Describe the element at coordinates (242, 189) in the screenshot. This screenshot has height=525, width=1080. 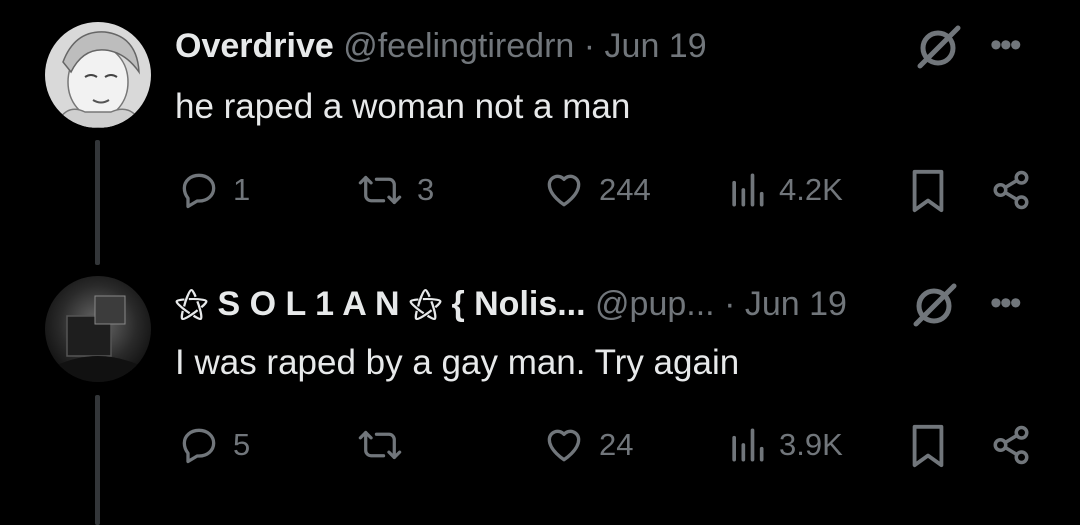
I see `reply-count: 1` at that location.